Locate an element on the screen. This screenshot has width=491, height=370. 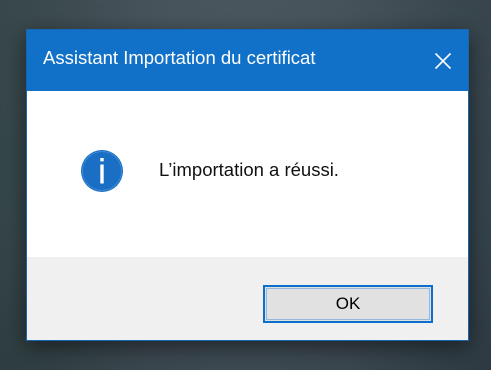
dialog-message: L’importation a réussi. is located at coordinates (249, 169).